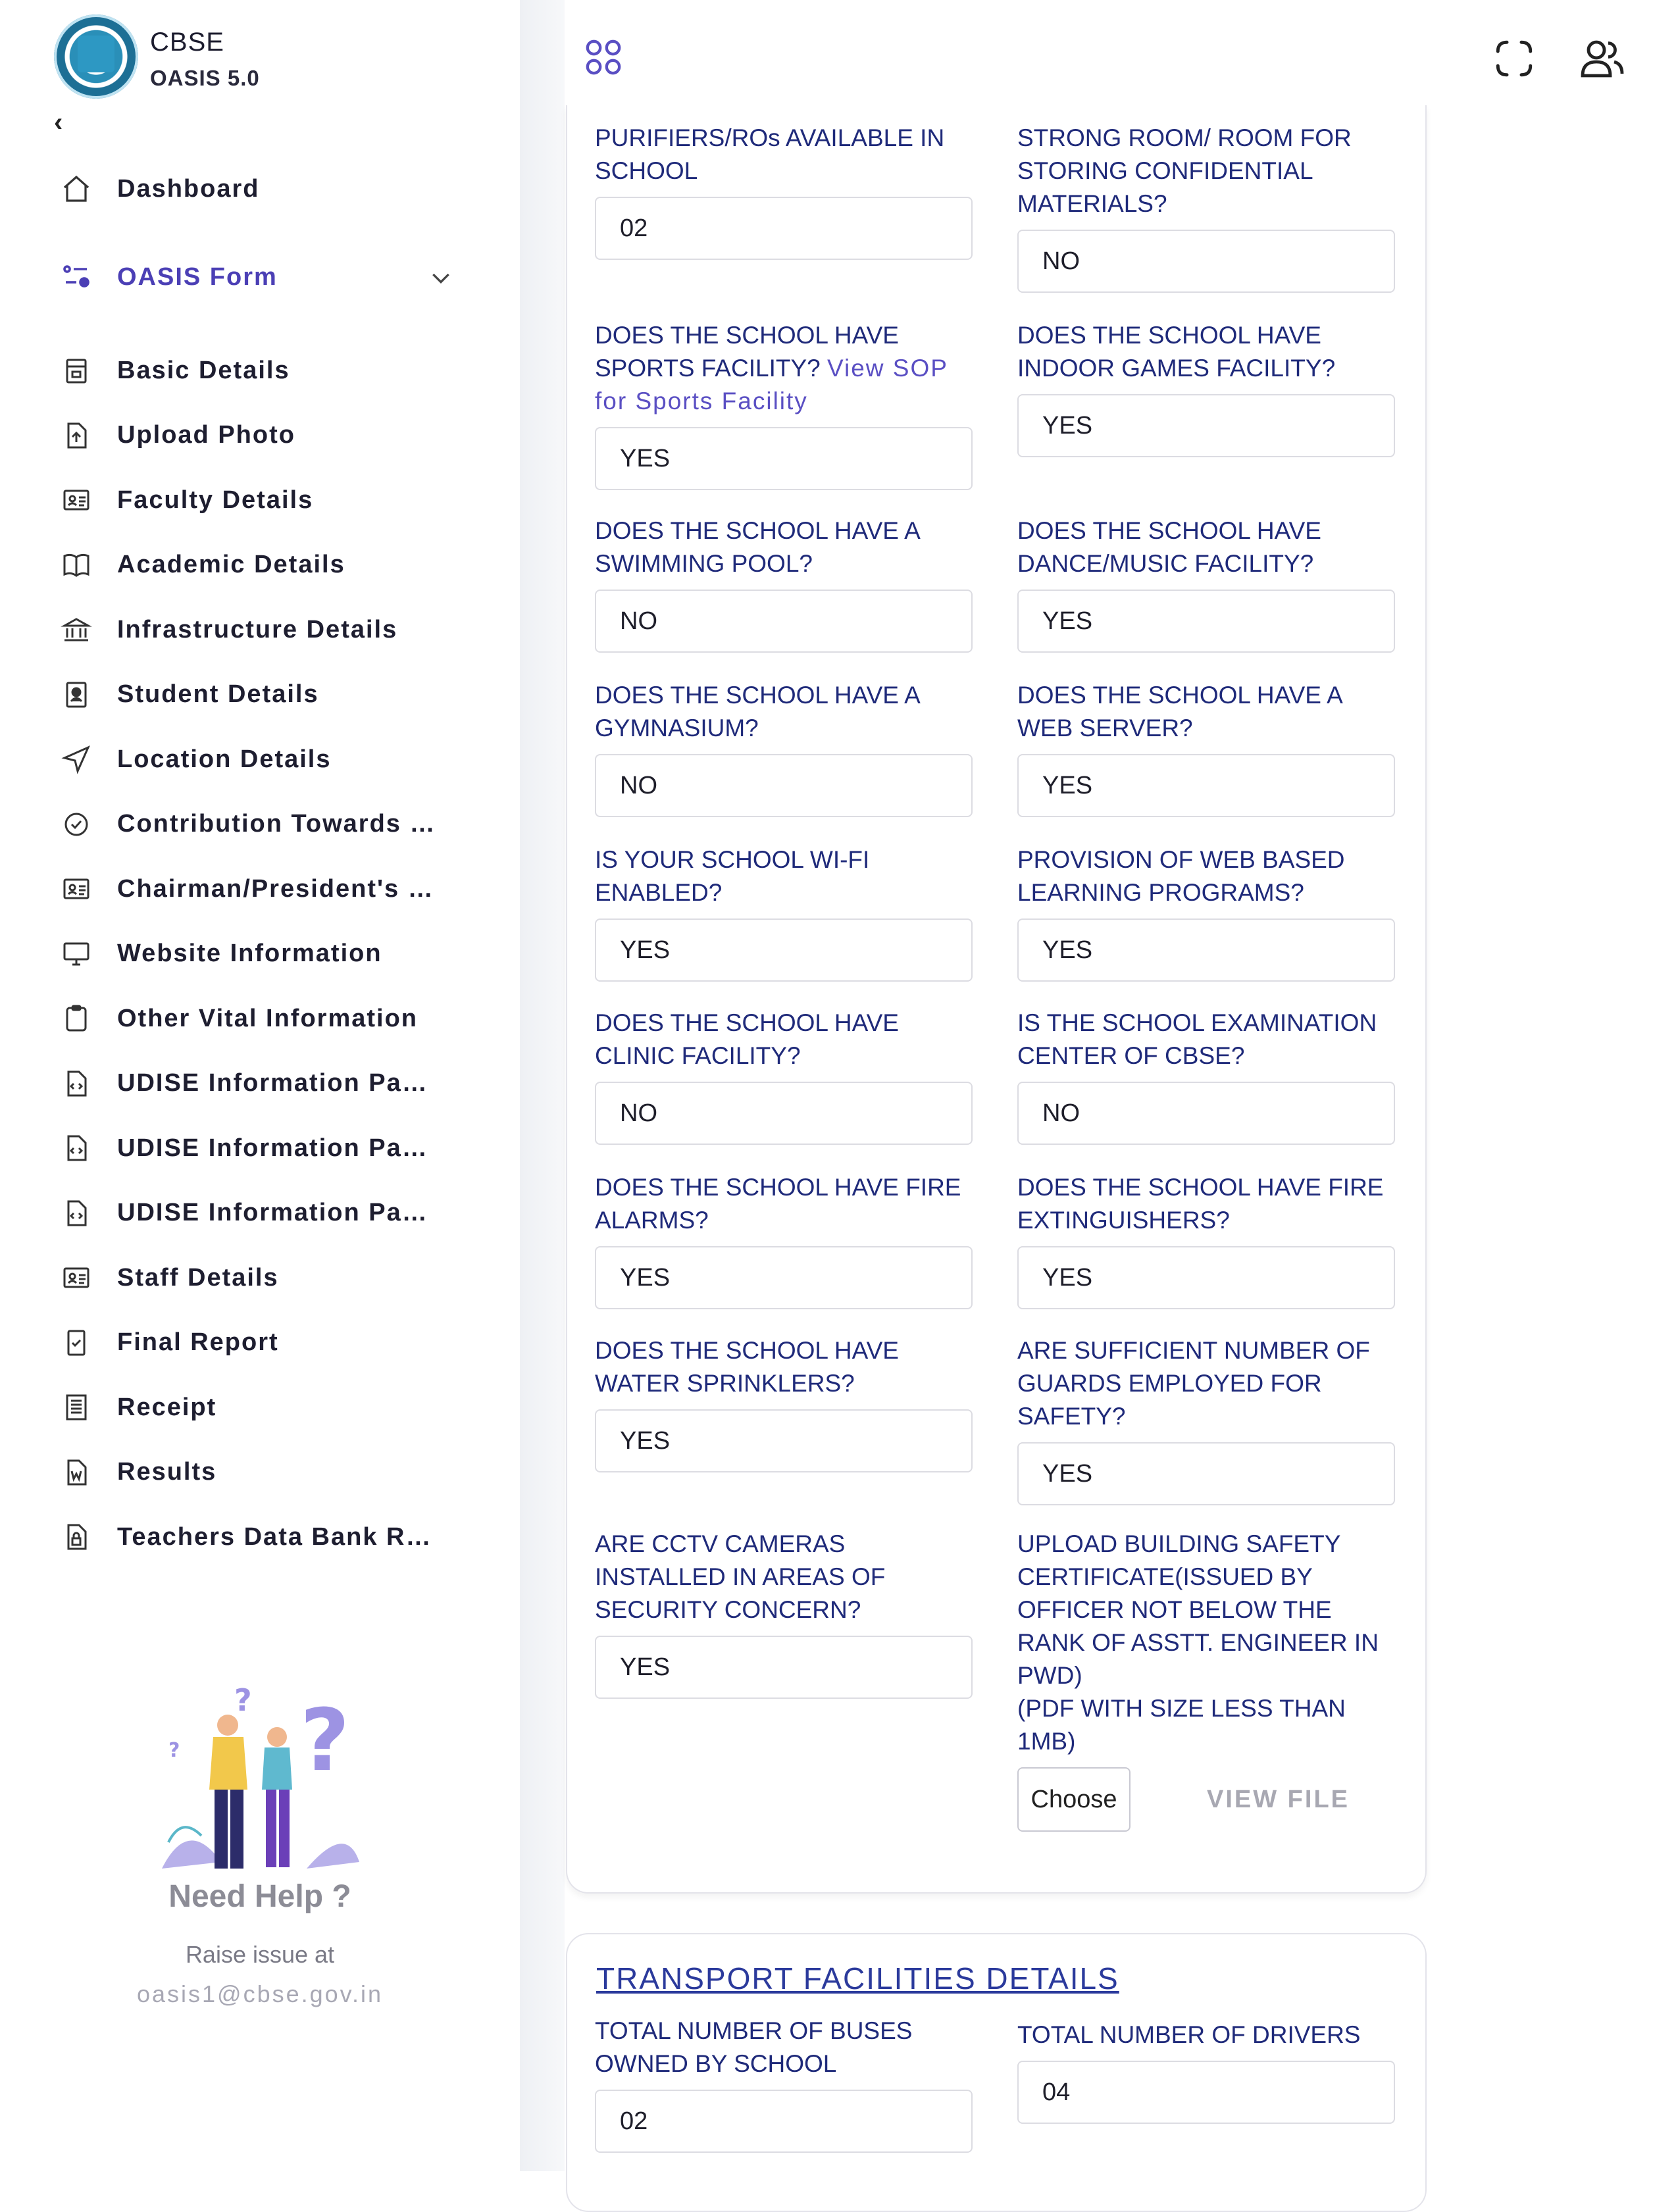  Describe the element at coordinates (1514, 58) in the screenshot. I see `fullscreen-icon` at that location.